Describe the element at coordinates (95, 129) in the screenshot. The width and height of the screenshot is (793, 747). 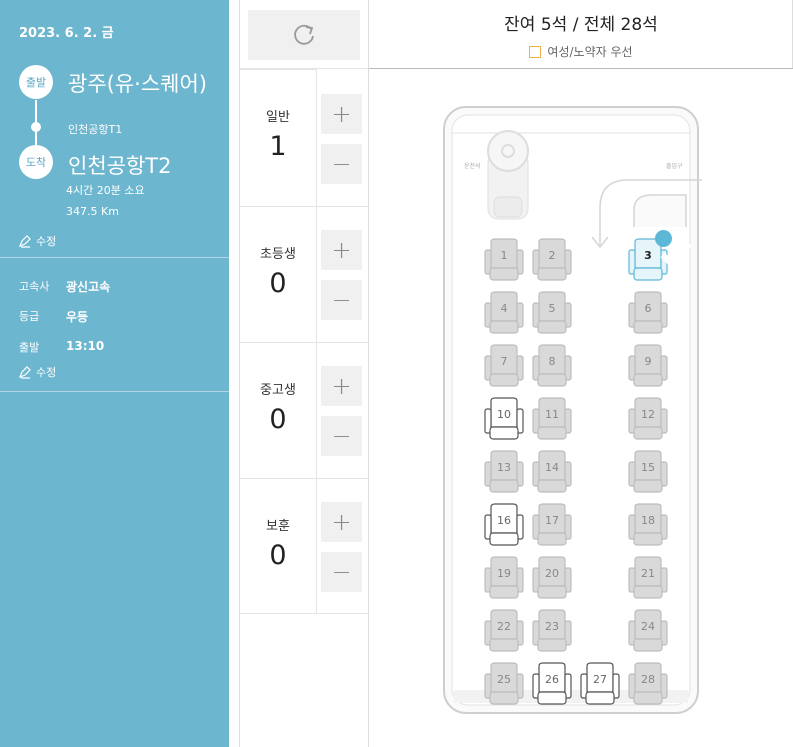
I see `via-terminal: 인천공항T1` at that location.